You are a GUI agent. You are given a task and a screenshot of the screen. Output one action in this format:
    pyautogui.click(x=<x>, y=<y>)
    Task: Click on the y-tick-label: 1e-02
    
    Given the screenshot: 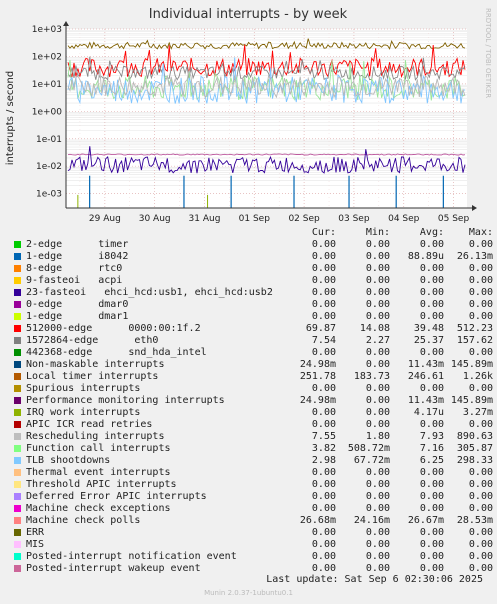 What is the action you would take?
    pyautogui.click(x=49, y=167)
    